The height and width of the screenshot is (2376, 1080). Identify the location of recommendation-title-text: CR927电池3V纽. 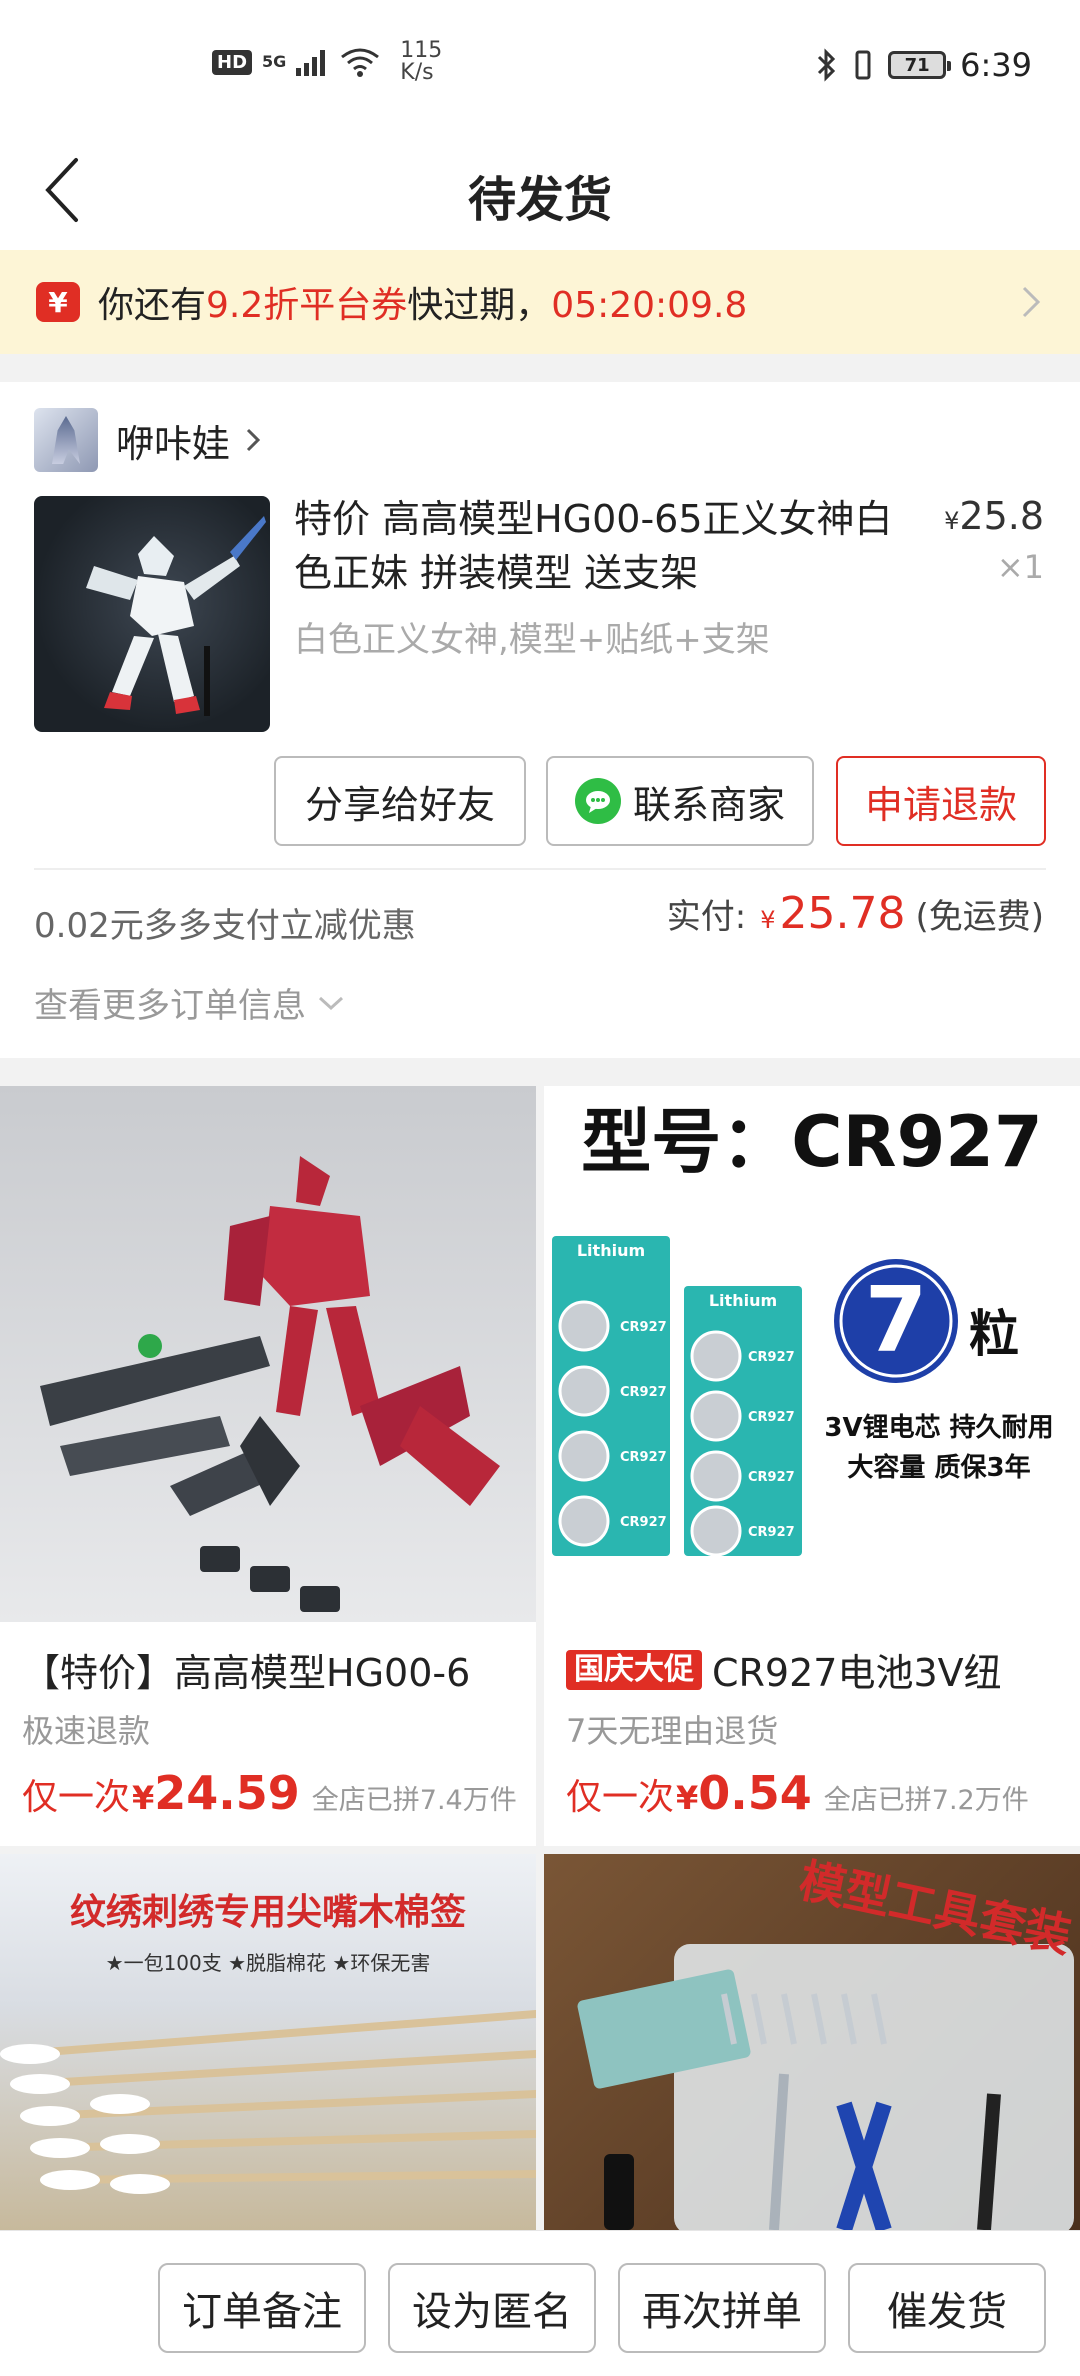
(857, 1673).